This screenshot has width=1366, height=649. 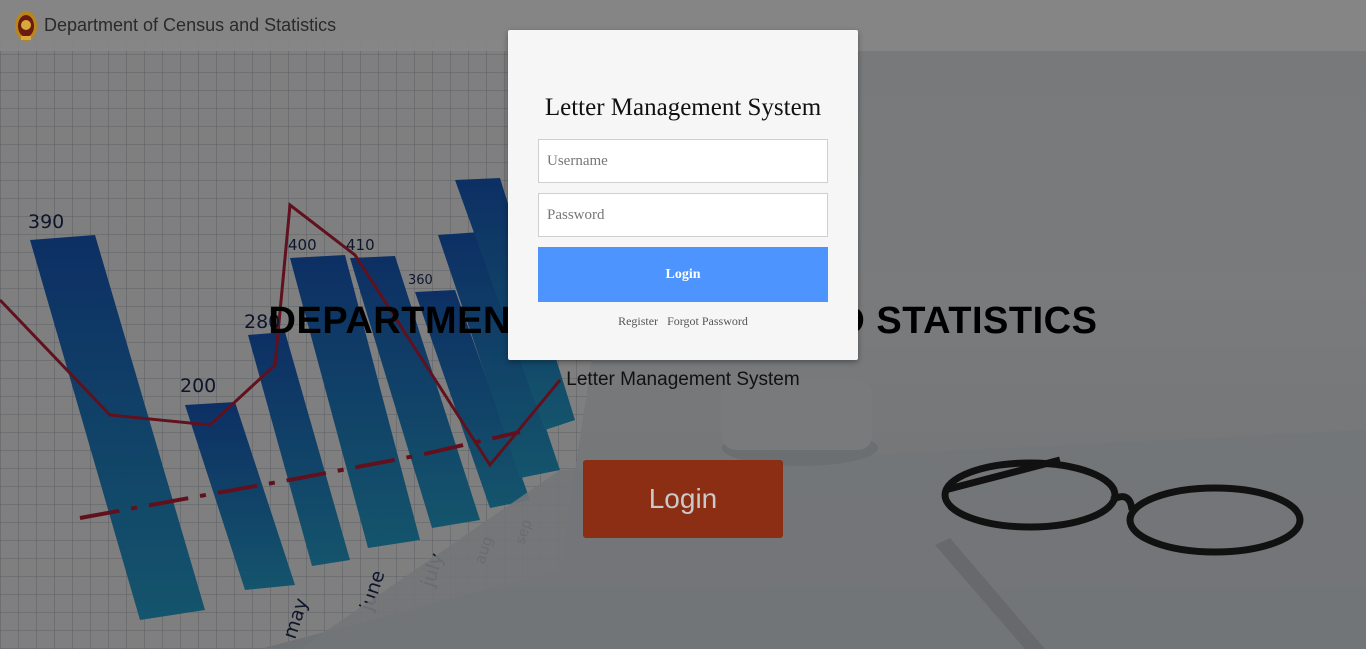 I want to click on register-link: Register, so click(x=638, y=321).